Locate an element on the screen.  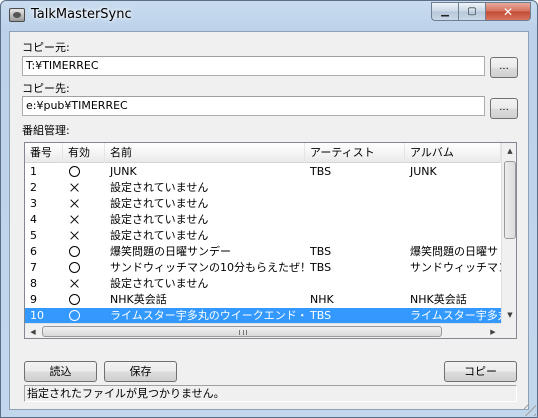
close-button: ✕ is located at coordinates (508, 11).